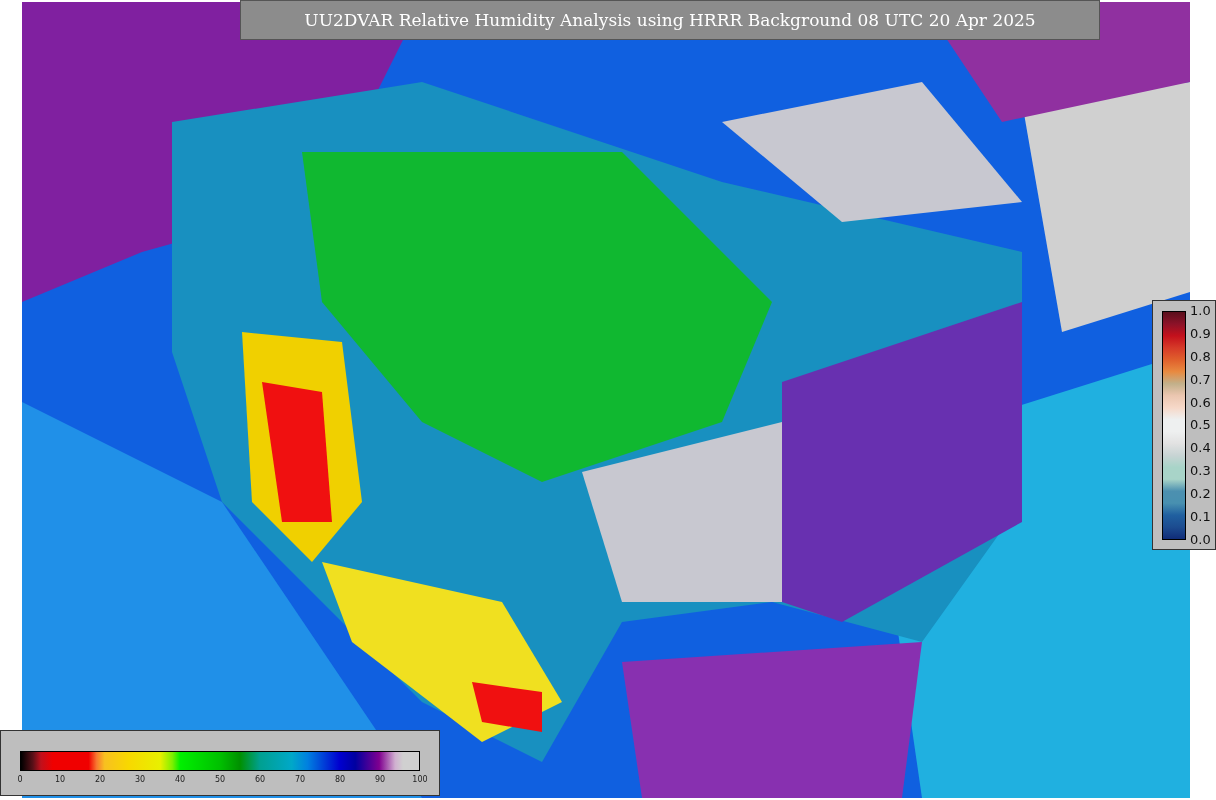  Describe the element at coordinates (60, 779) in the screenshot. I see `colorbar-label: 10` at that location.